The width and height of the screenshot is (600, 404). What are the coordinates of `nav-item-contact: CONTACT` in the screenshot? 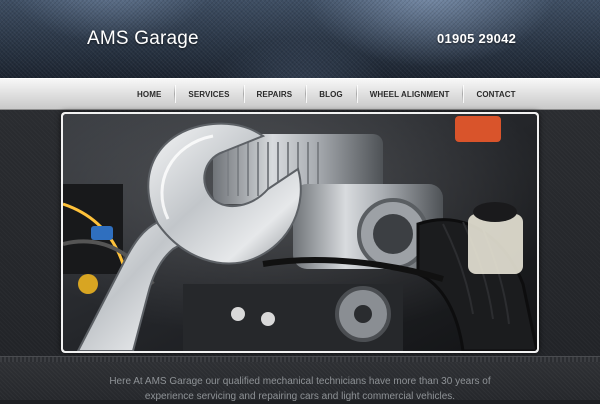 It's located at (495, 94).